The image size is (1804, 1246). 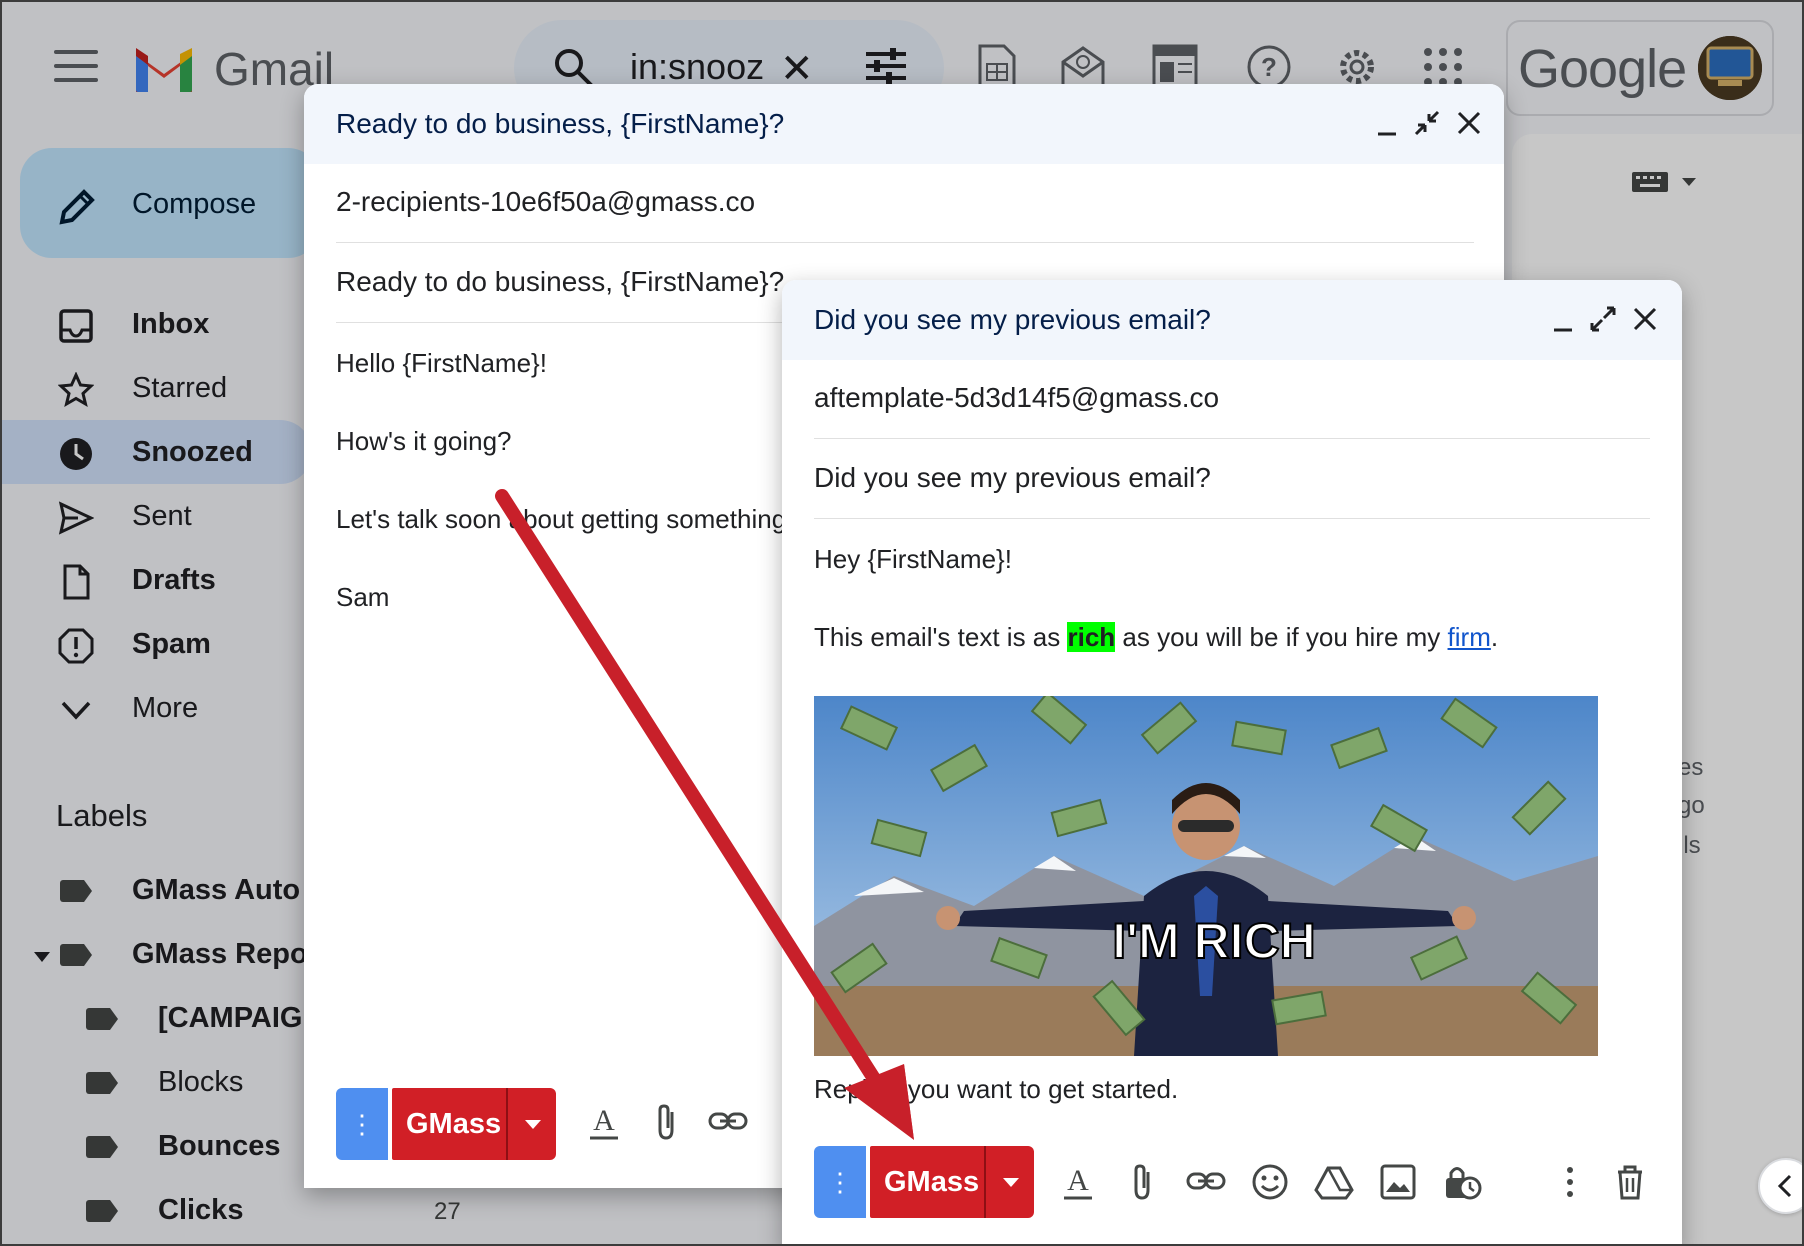 What do you see at coordinates (561, 519) in the screenshot?
I see `body-line: Let's talk soon about getting something` at bounding box center [561, 519].